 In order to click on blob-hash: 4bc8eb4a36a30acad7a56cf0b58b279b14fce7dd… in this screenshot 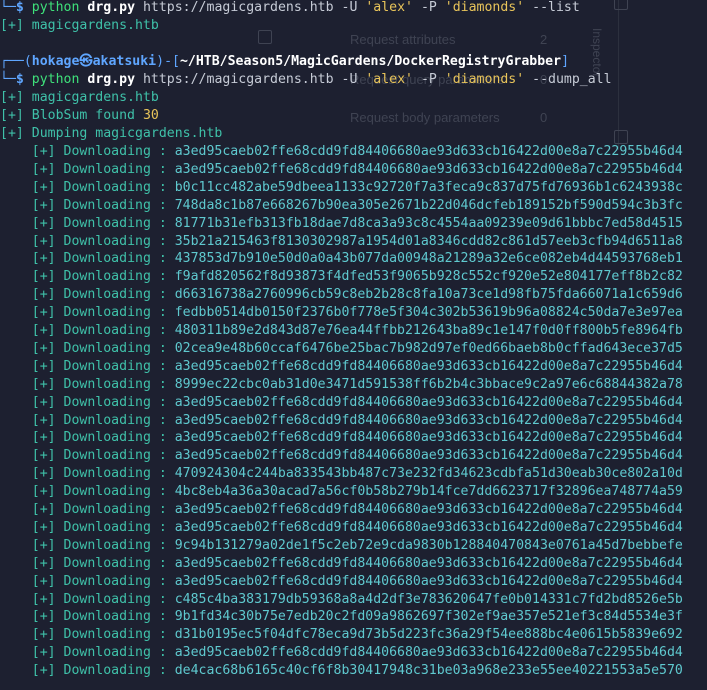, I will do `click(428, 492)`.